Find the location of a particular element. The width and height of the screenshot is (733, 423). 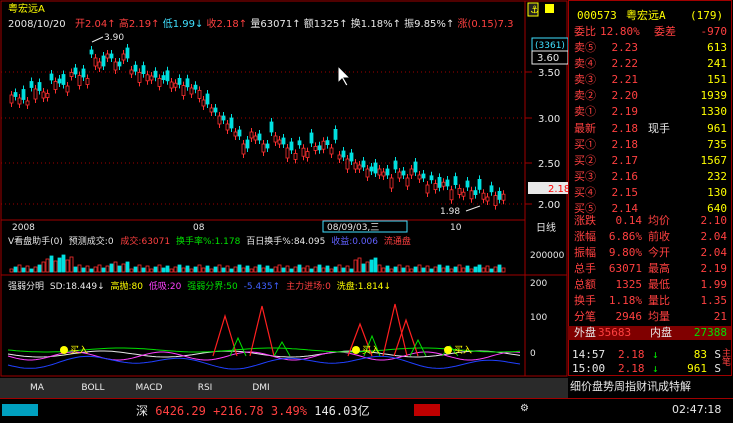

sell-level-volume: 241 is located at coordinates (717, 63).